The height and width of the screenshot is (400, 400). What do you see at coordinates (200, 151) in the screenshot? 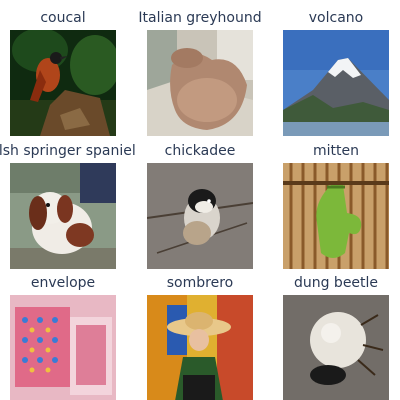
I see `image-label: chickadee` at bounding box center [200, 151].